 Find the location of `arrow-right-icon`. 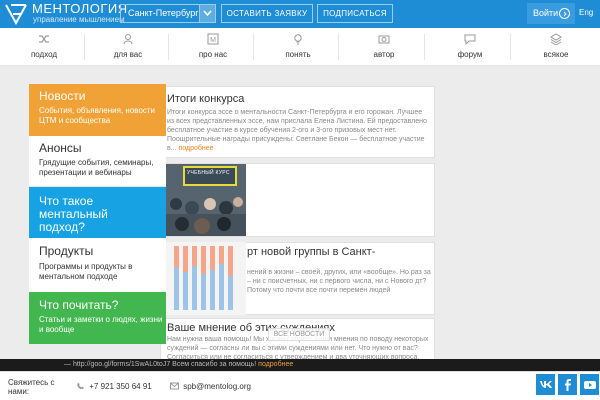

arrow-right-icon is located at coordinates (564, 13).